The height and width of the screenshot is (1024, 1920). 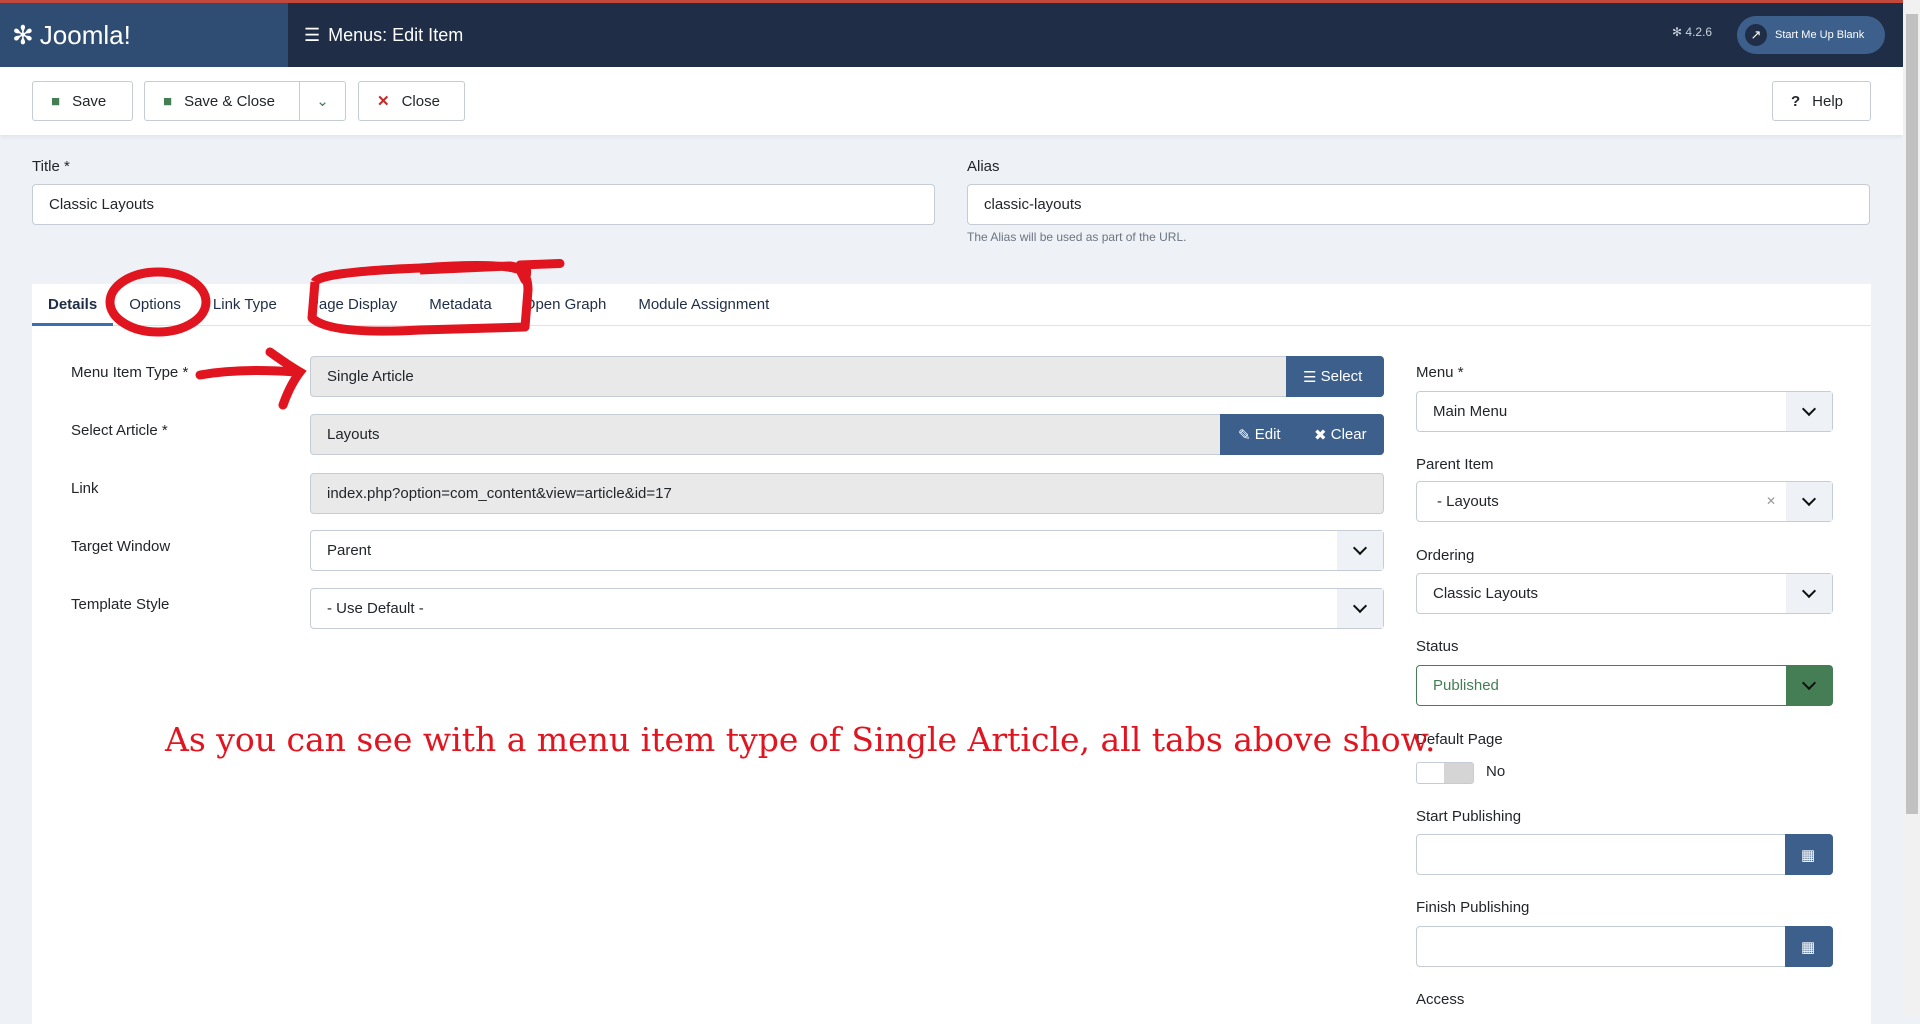 What do you see at coordinates (1624, 593) in the screenshot?
I see `ordering-select: Classic Layouts` at bounding box center [1624, 593].